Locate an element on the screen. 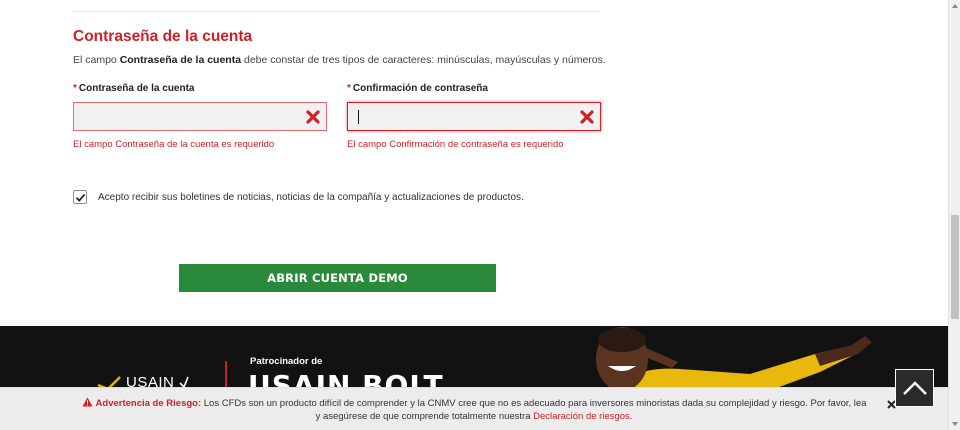 The width and height of the screenshot is (960, 430). confirm-password-label: * Confirmación de contraseña is located at coordinates (474, 90).